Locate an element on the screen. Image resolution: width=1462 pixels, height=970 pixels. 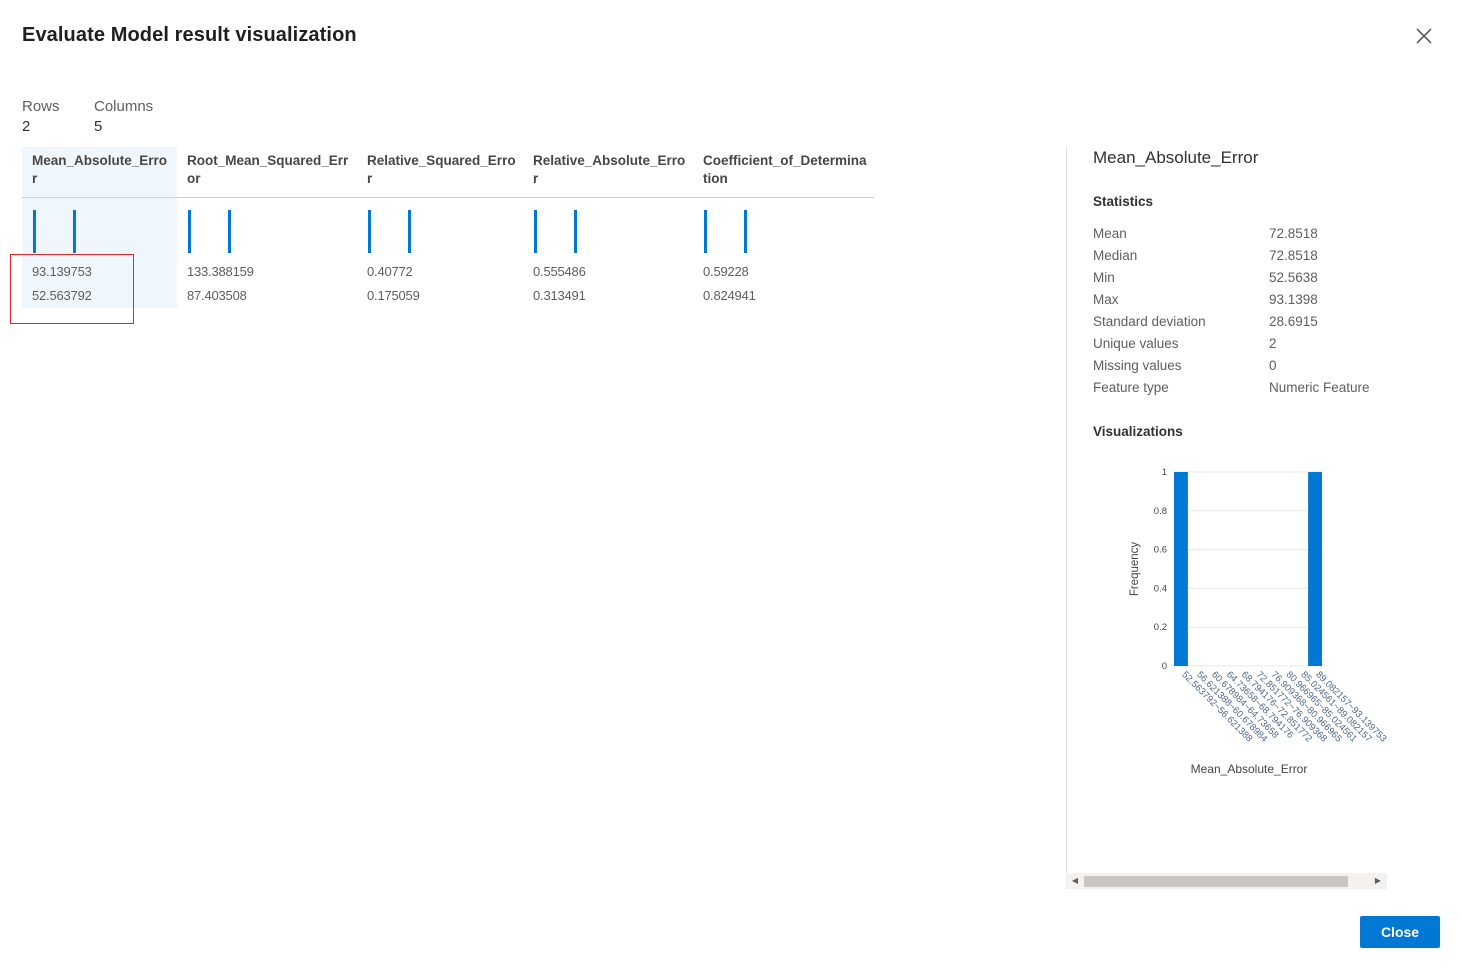
columns-label: Columns is located at coordinates (124, 106).